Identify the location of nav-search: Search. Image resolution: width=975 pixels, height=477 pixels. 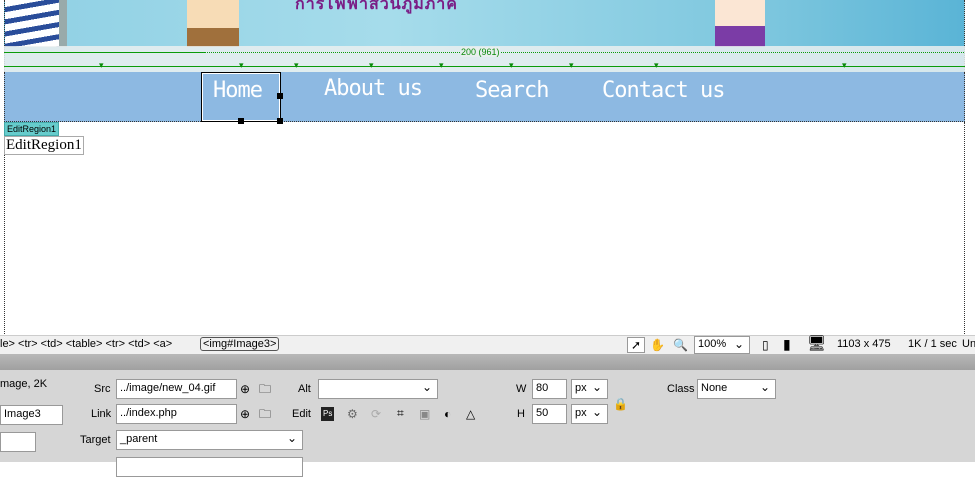
(512, 90).